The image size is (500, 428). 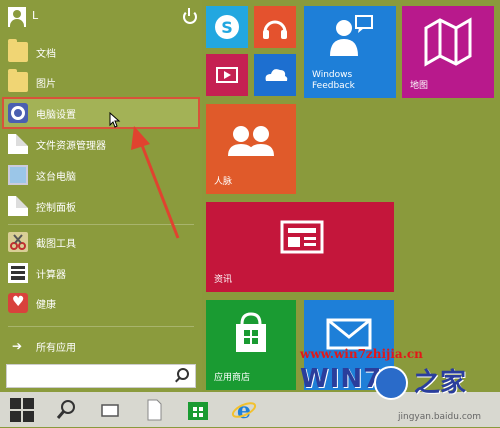 What do you see at coordinates (101, 273) in the screenshot?
I see `menu-item-calculator: 计算器` at bounding box center [101, 273].